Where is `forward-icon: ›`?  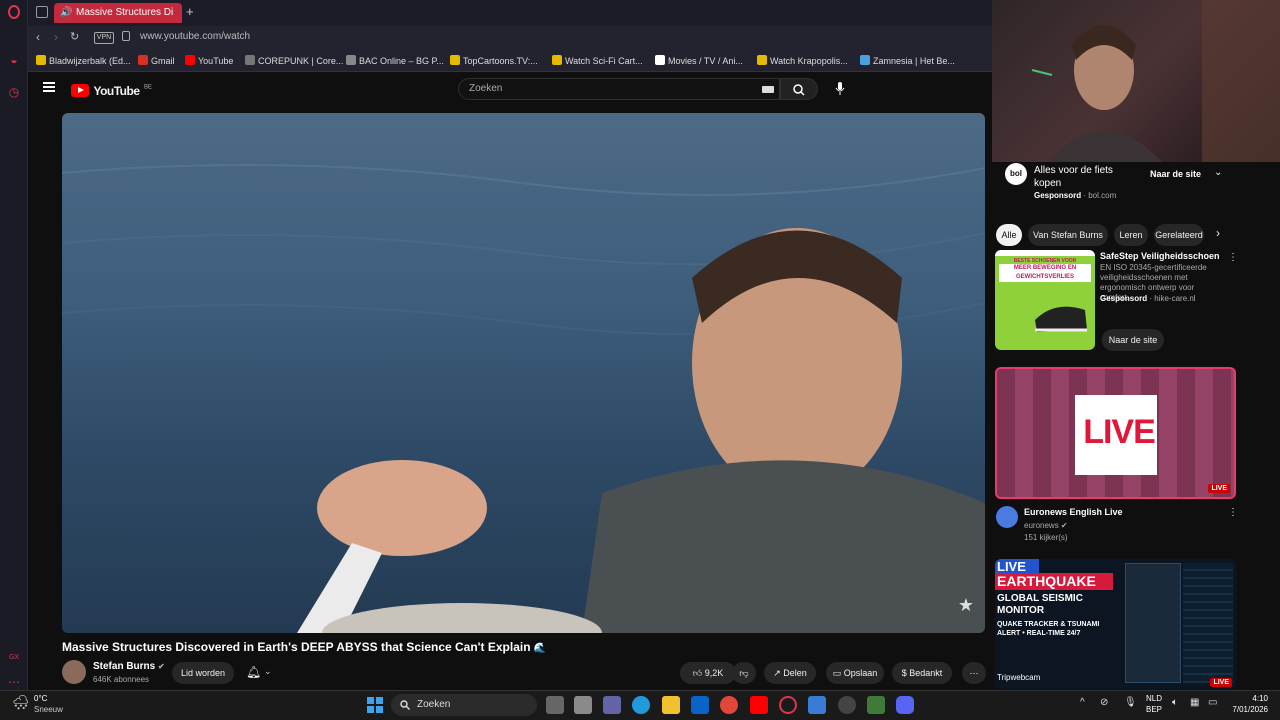
forward-icon: › is located at coordinates (56, 37).